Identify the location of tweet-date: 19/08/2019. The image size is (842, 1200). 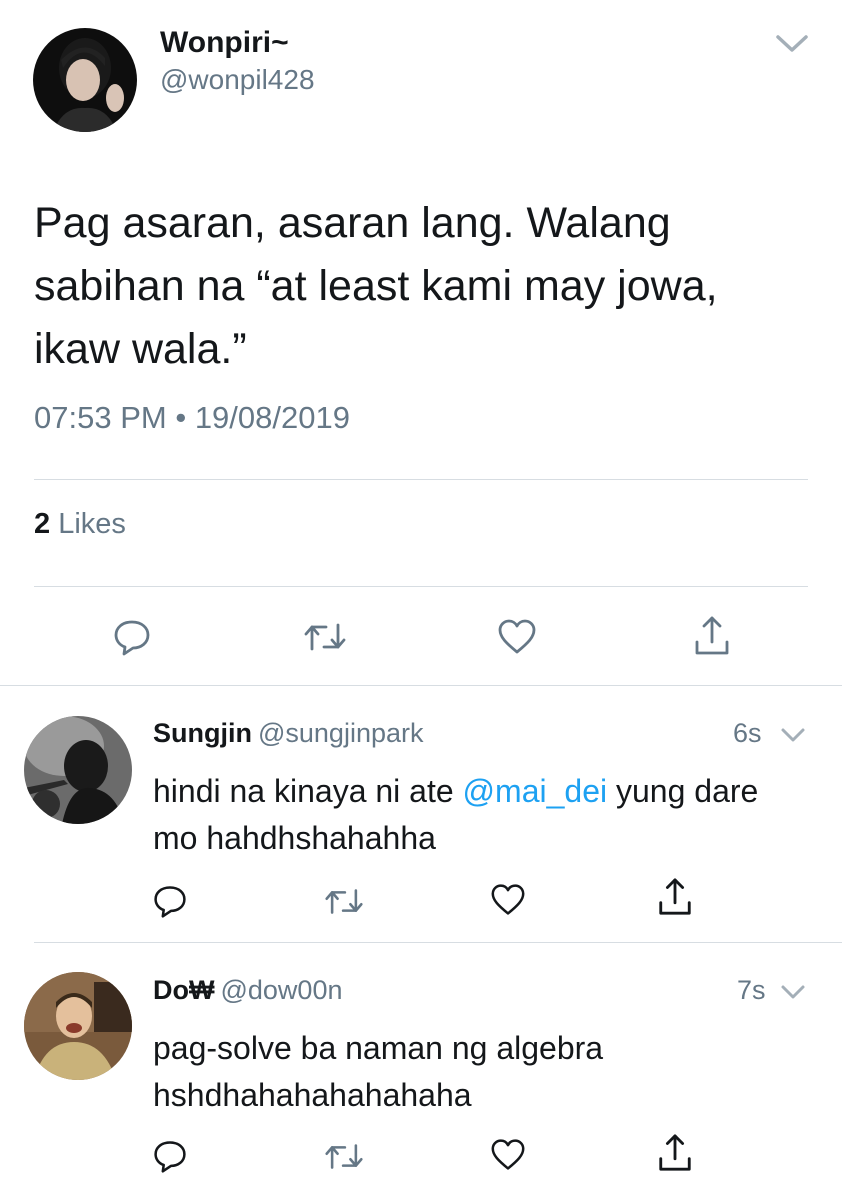
(272, 417).